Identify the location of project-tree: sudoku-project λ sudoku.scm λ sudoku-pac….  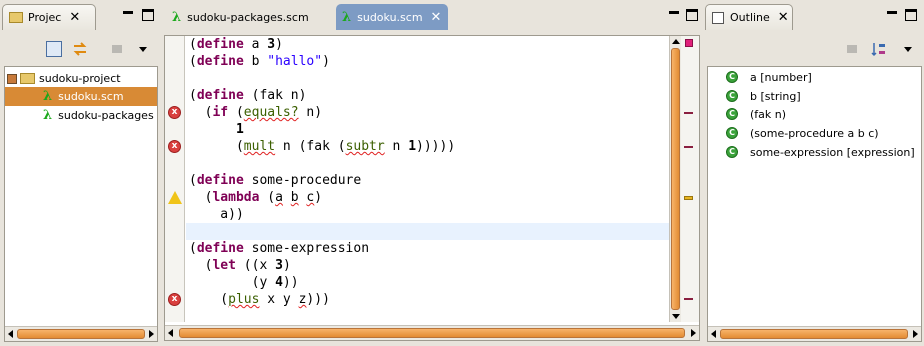
(81, 204).